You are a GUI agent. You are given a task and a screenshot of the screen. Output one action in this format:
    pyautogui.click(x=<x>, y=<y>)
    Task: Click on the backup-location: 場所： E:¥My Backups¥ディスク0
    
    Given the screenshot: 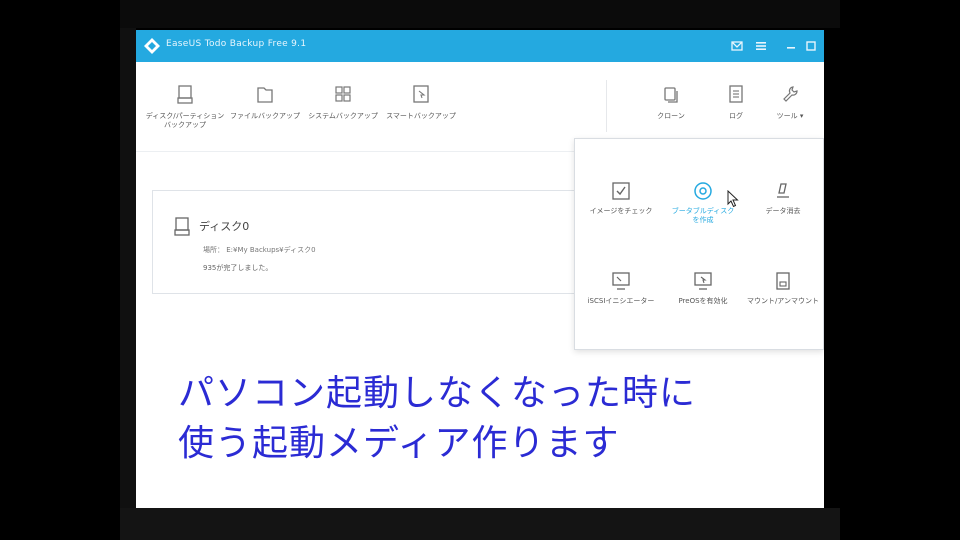 What is the action you would take?
    pyautogui.click(x=259, y=250)
    